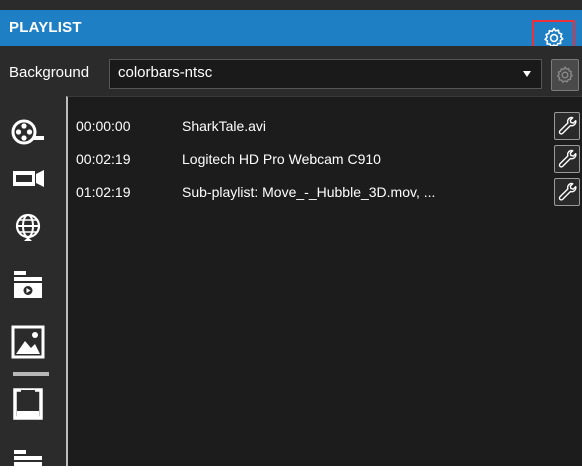 The image size is (582, 476). Describe the element at coordinates (224, 126) in the screenshot. I see `item-name: SharkTale.avi` at that location.